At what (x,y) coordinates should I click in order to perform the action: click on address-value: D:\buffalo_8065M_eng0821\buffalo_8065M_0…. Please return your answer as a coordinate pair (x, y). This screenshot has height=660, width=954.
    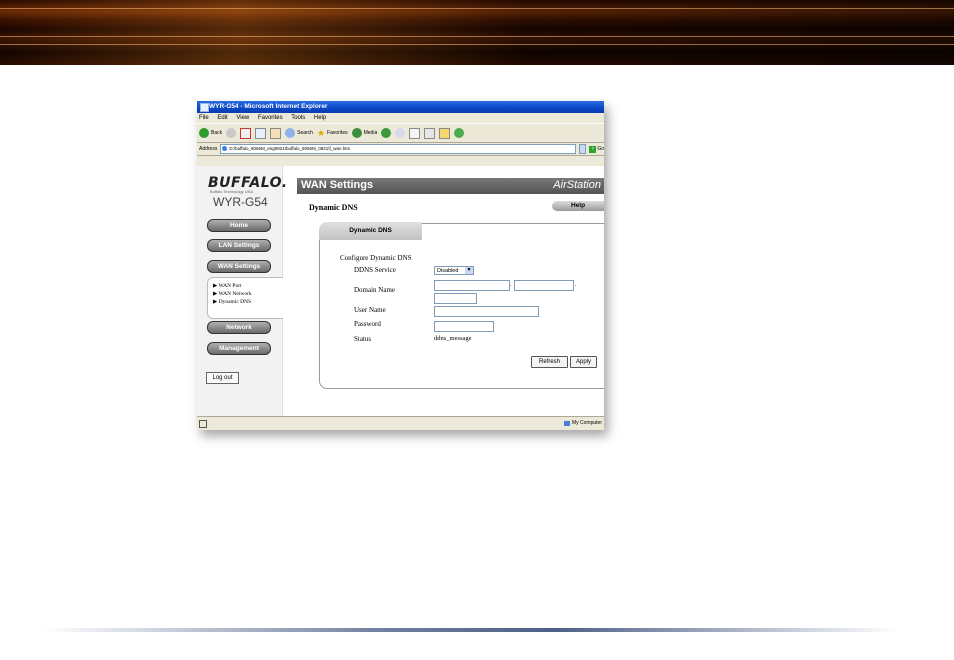
    Looking at the image, I should click on (290, 148).